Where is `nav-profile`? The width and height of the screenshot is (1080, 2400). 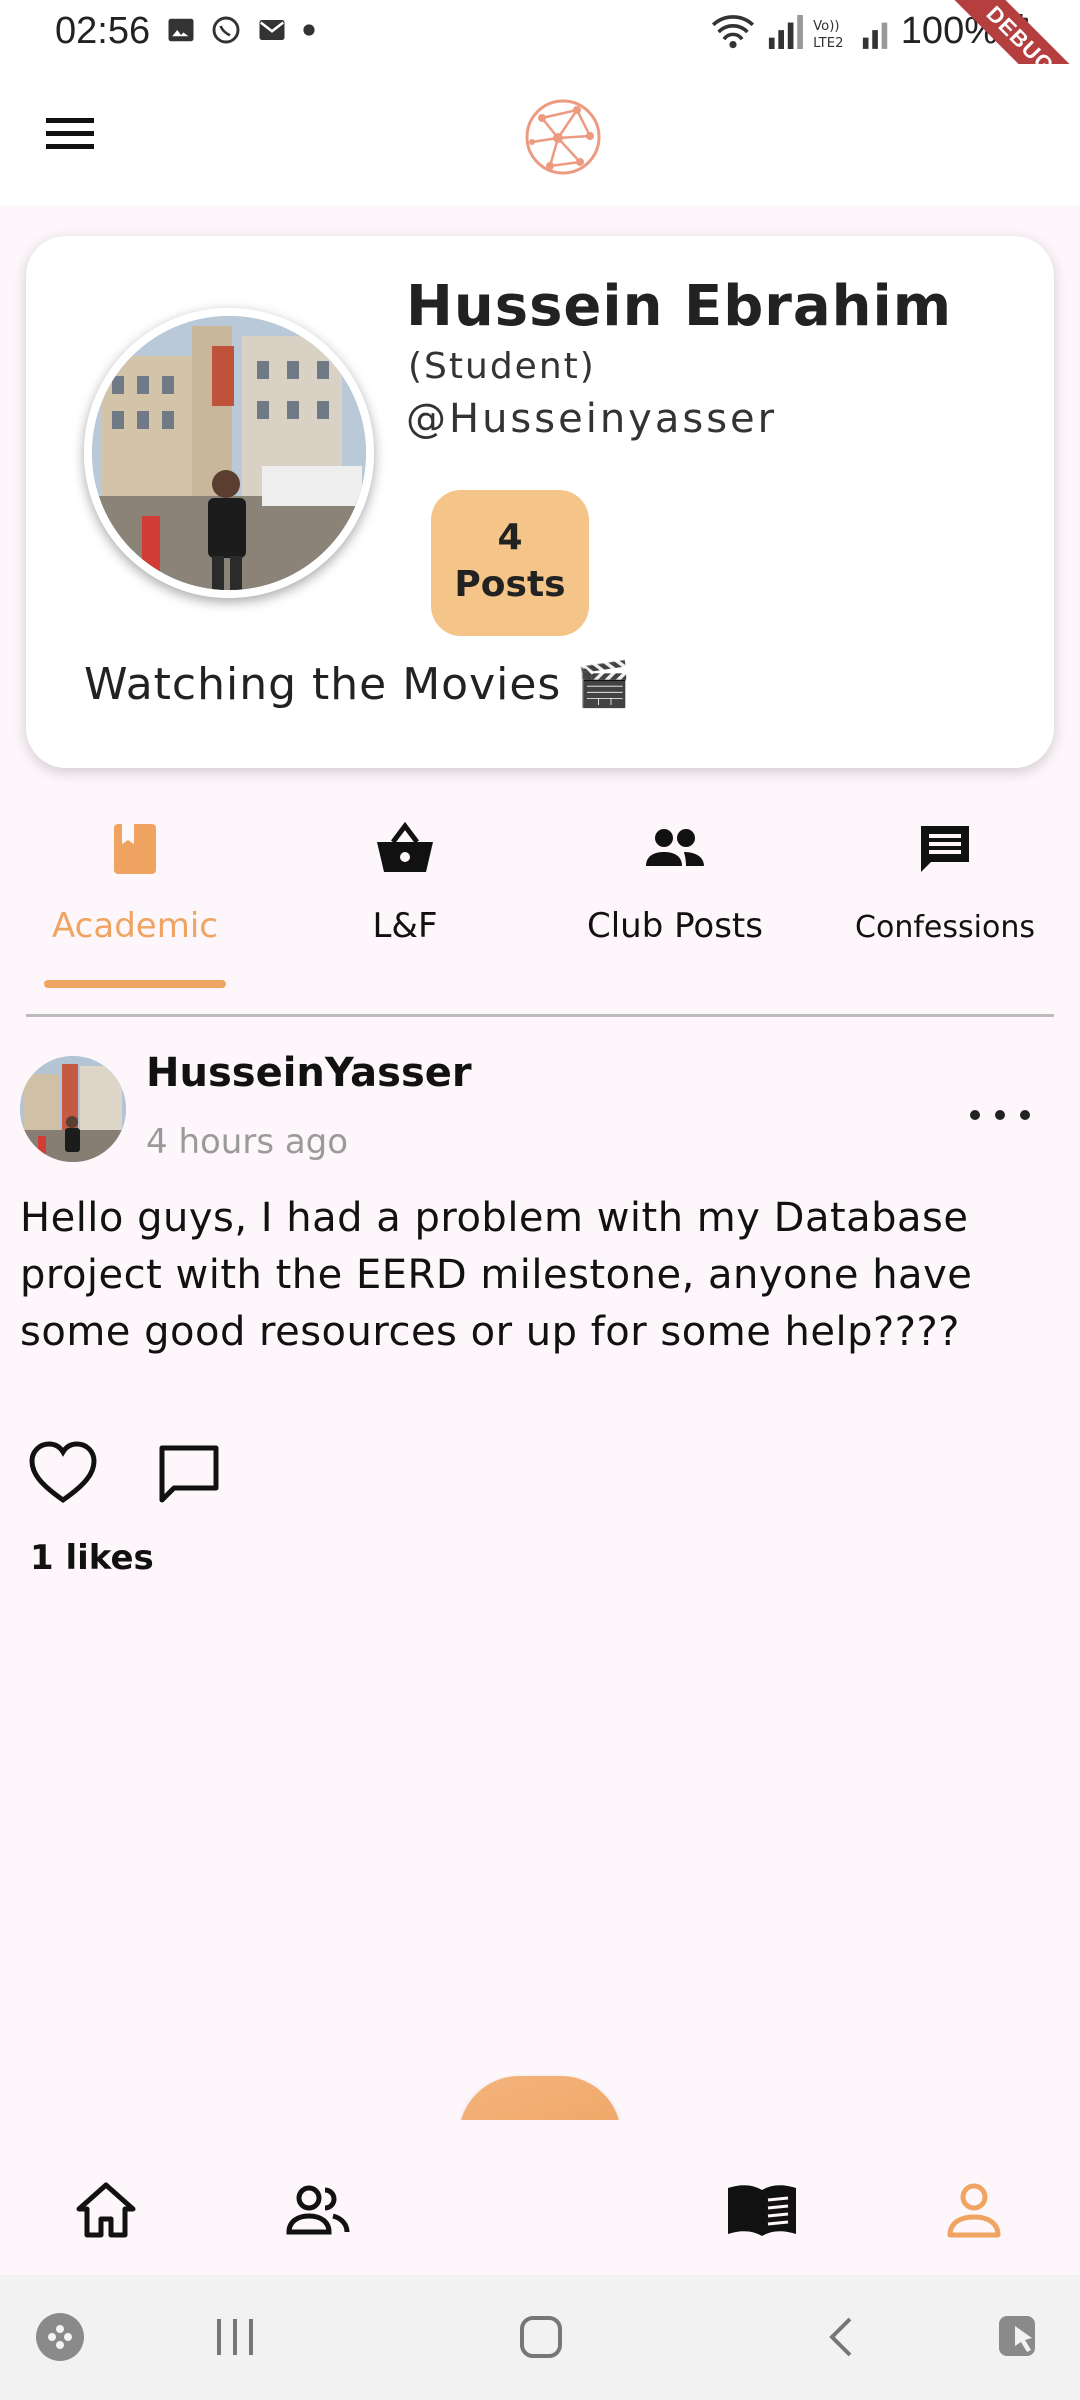
nav-profile is located at coordinates (974, 2210).